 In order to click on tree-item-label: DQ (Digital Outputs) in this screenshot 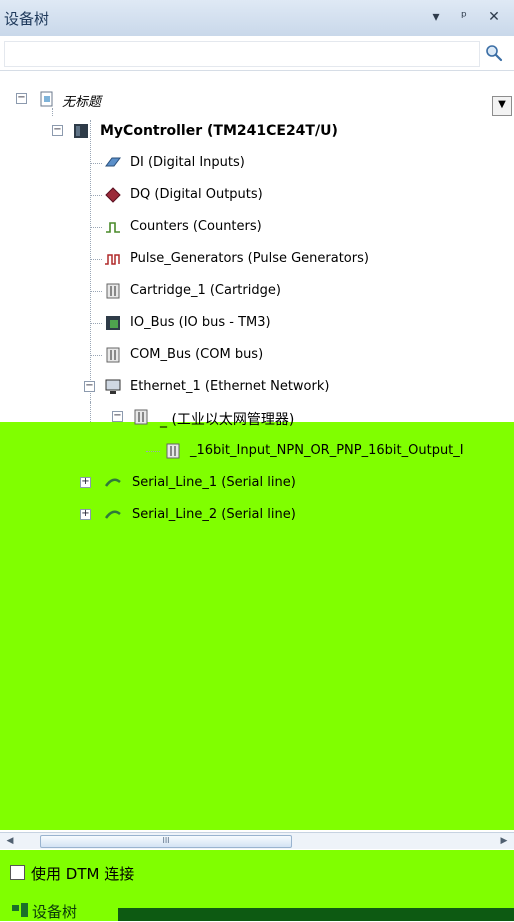, I will do `click(196, 194)`.